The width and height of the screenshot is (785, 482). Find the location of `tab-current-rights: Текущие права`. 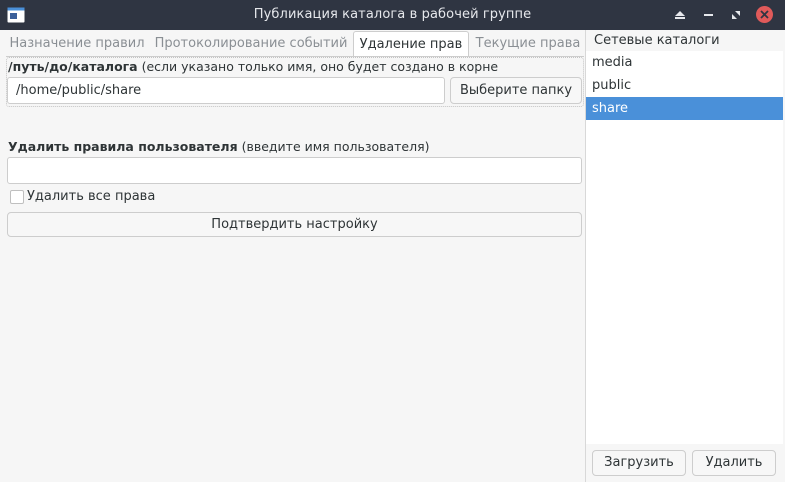

tab-current-rights: Текущие права is located at coordinates (528, 43).